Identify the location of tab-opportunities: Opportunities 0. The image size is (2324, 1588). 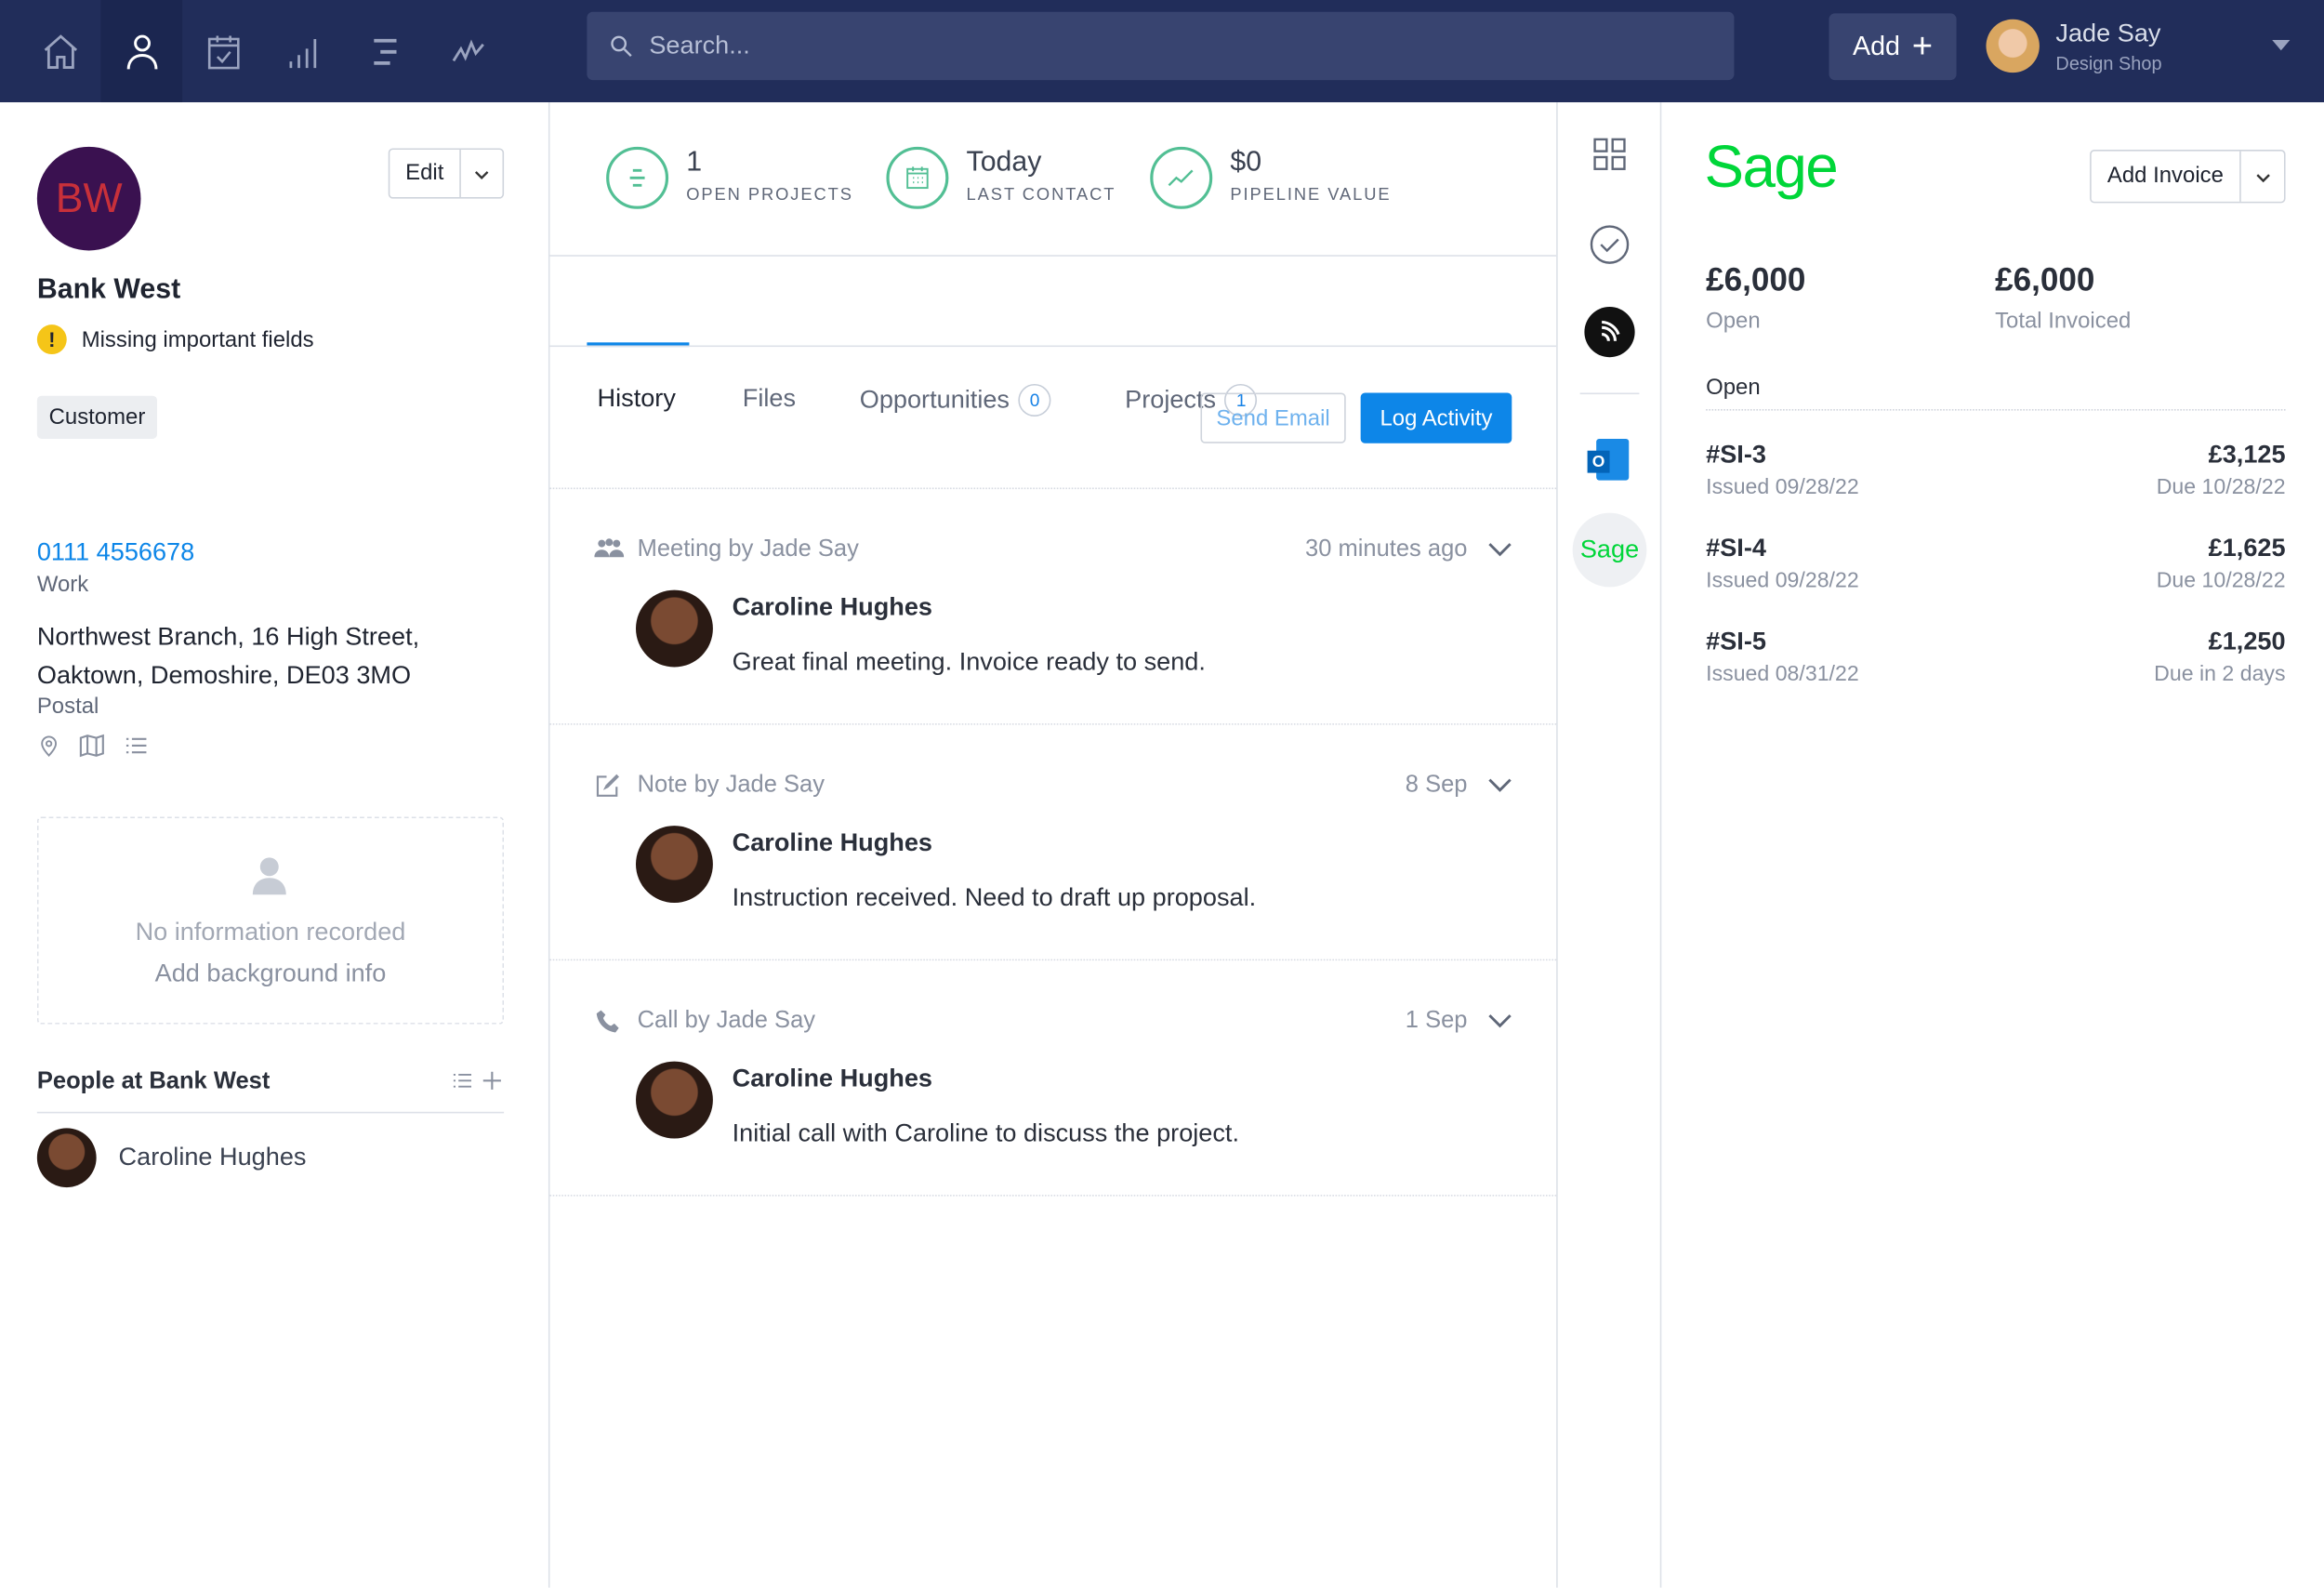
(955, 400).